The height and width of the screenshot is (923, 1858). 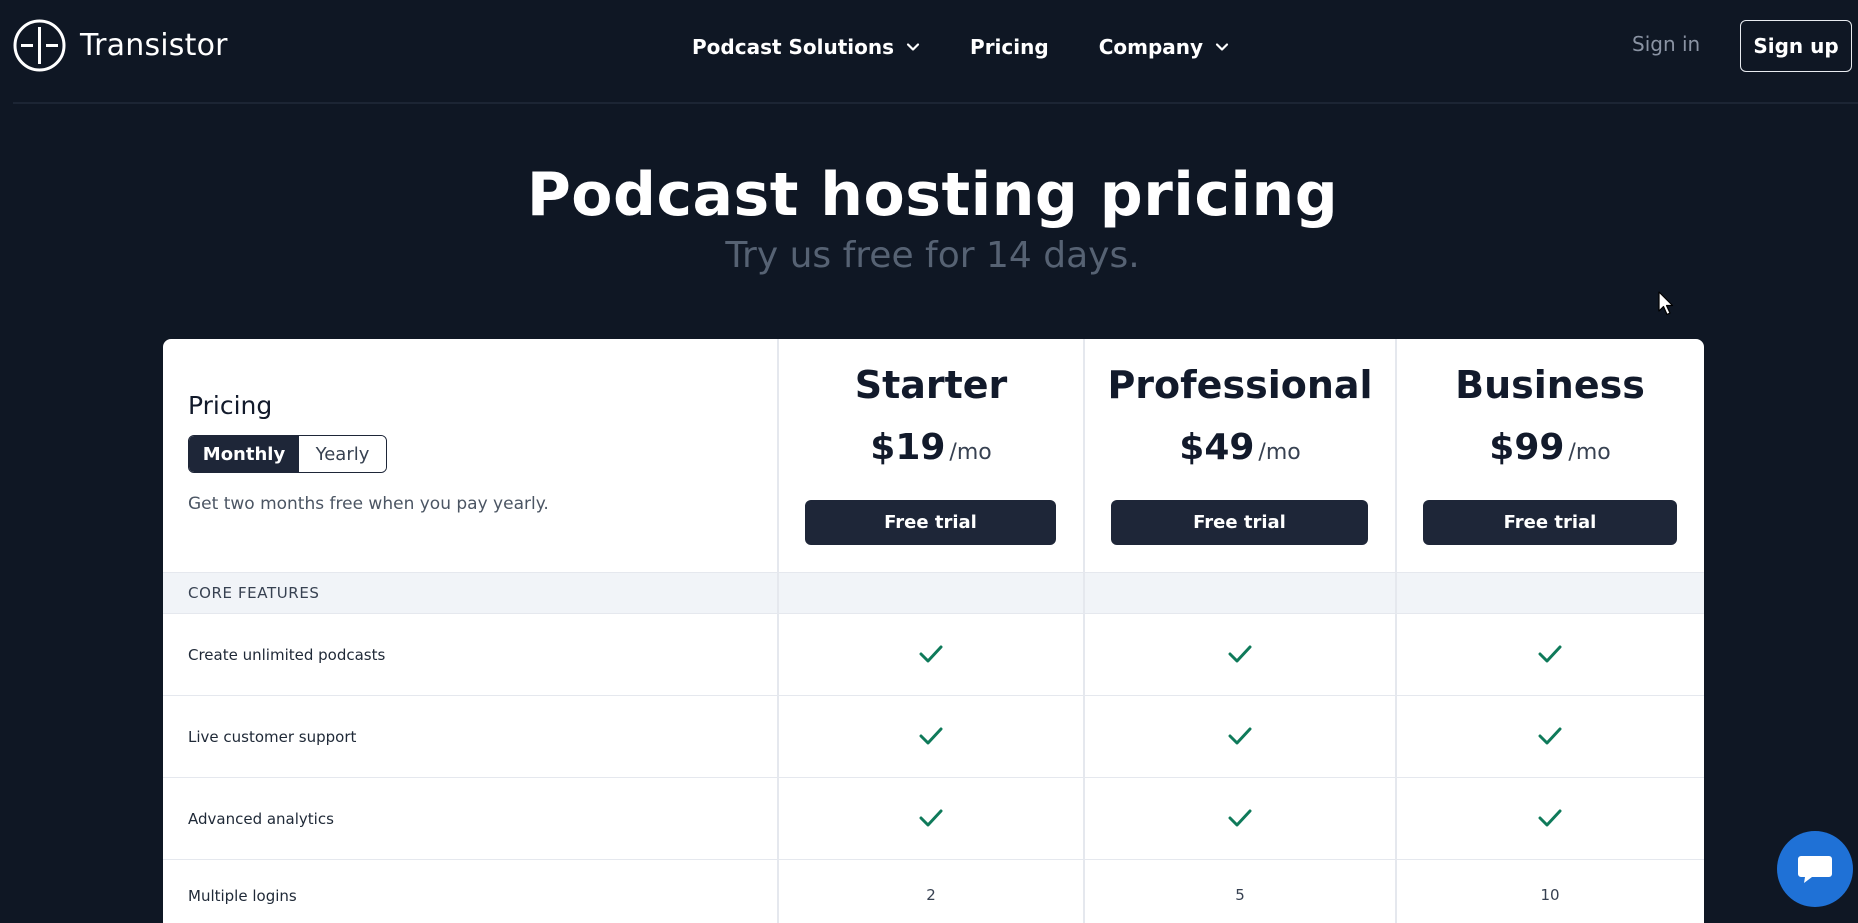 I want to click on brand-name: Transistor, so click(x=154, y=45).